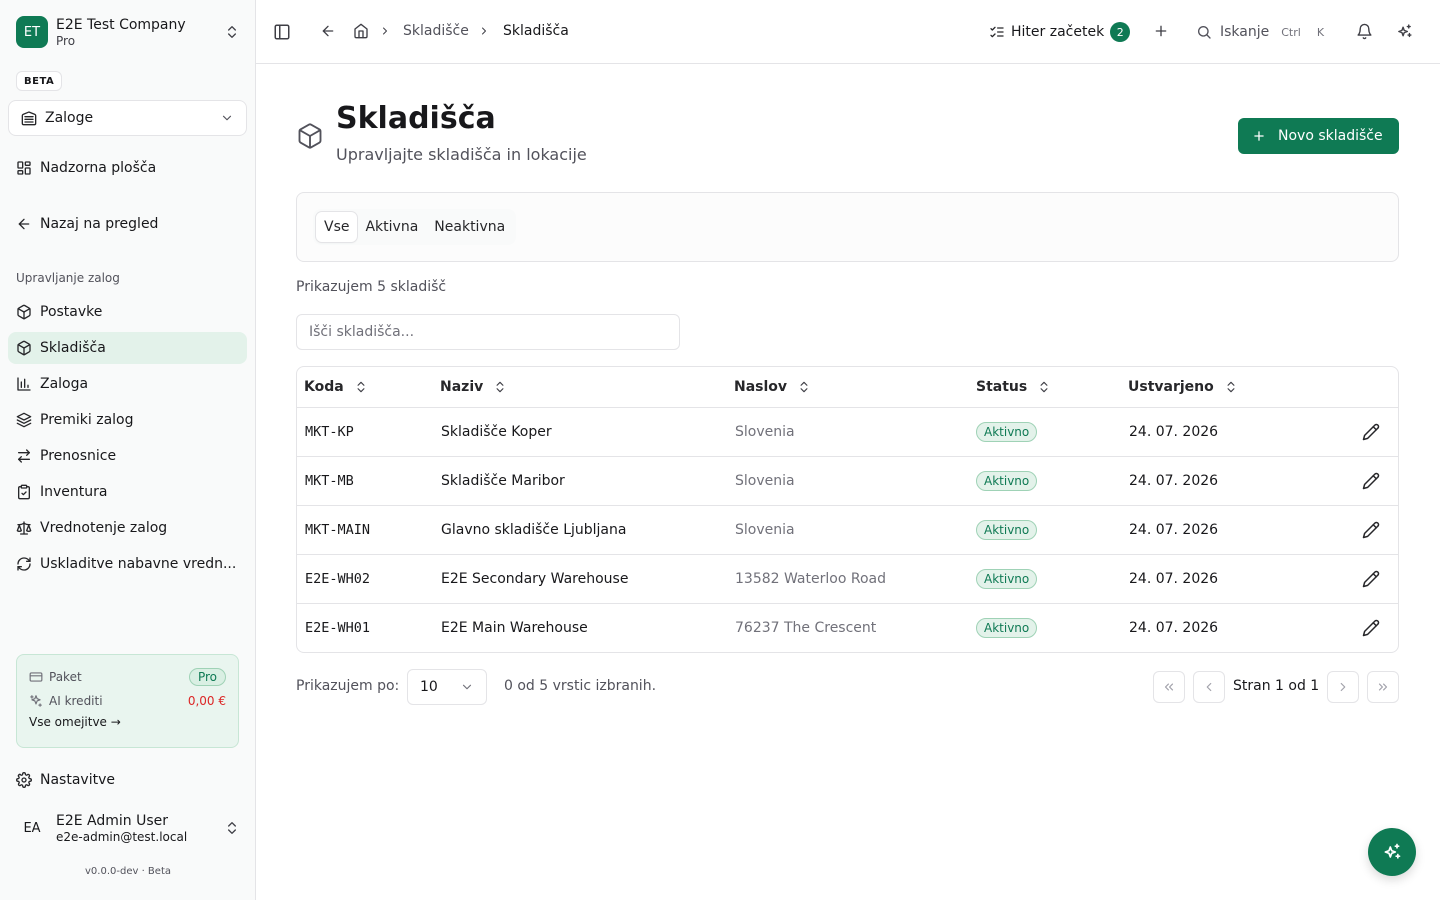 The image size is (1440, 900). Describe the element at coordinates (1002, 387) in the screenshot. I see `column-header-label: Status` at that location.